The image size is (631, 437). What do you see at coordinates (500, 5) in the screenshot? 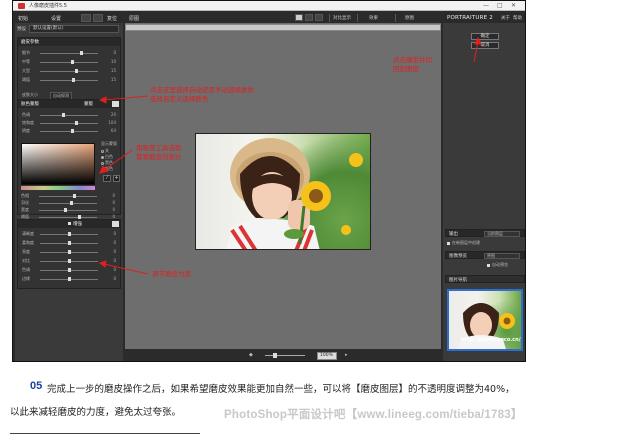
I see `maximize-button: □` at bounding box center [500, 5].